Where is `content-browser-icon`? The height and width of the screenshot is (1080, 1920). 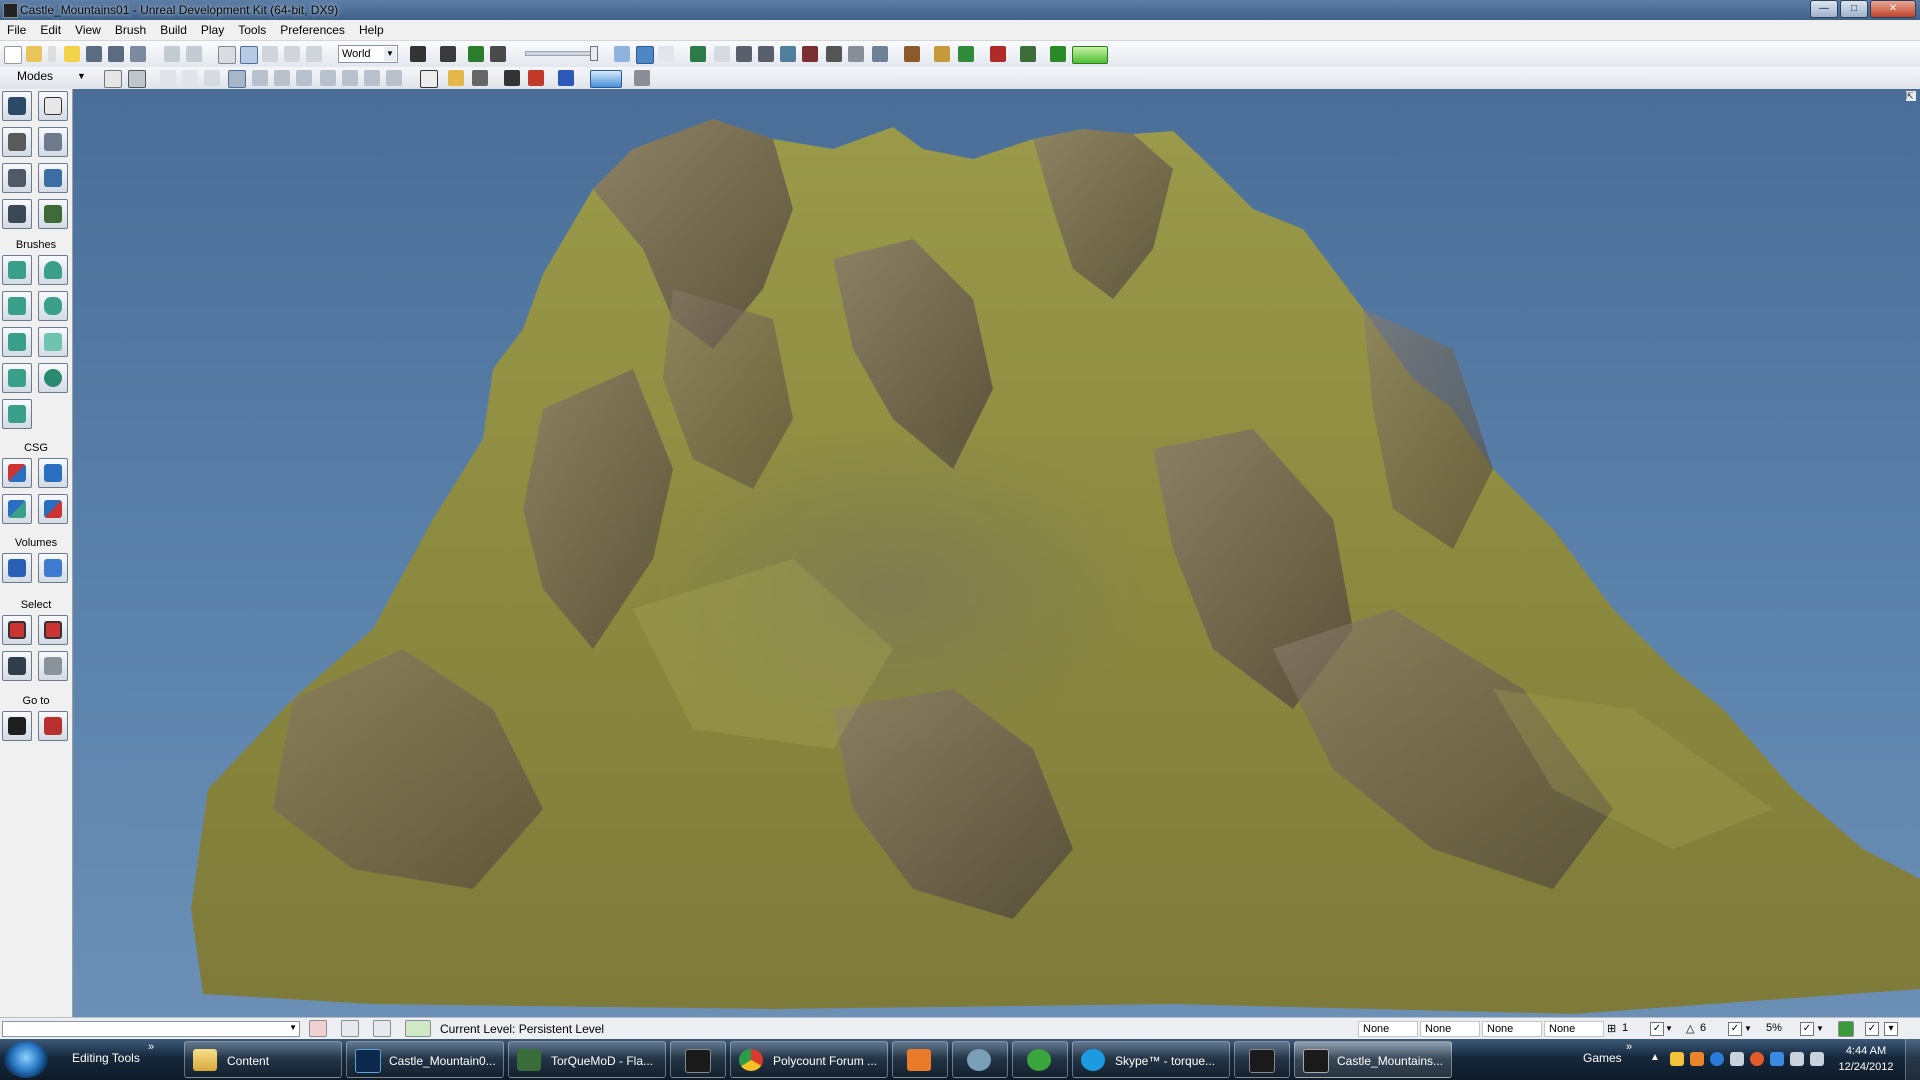 content-browser-icon is located at coordinates (912, 54).